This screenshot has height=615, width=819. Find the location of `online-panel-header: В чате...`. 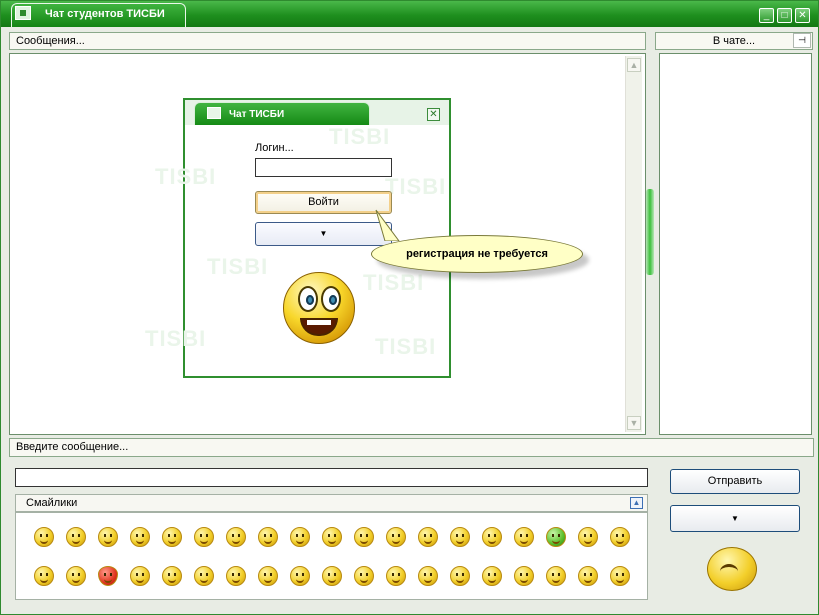

online-panel-header: В чате... is located at coordinates (734, 41).